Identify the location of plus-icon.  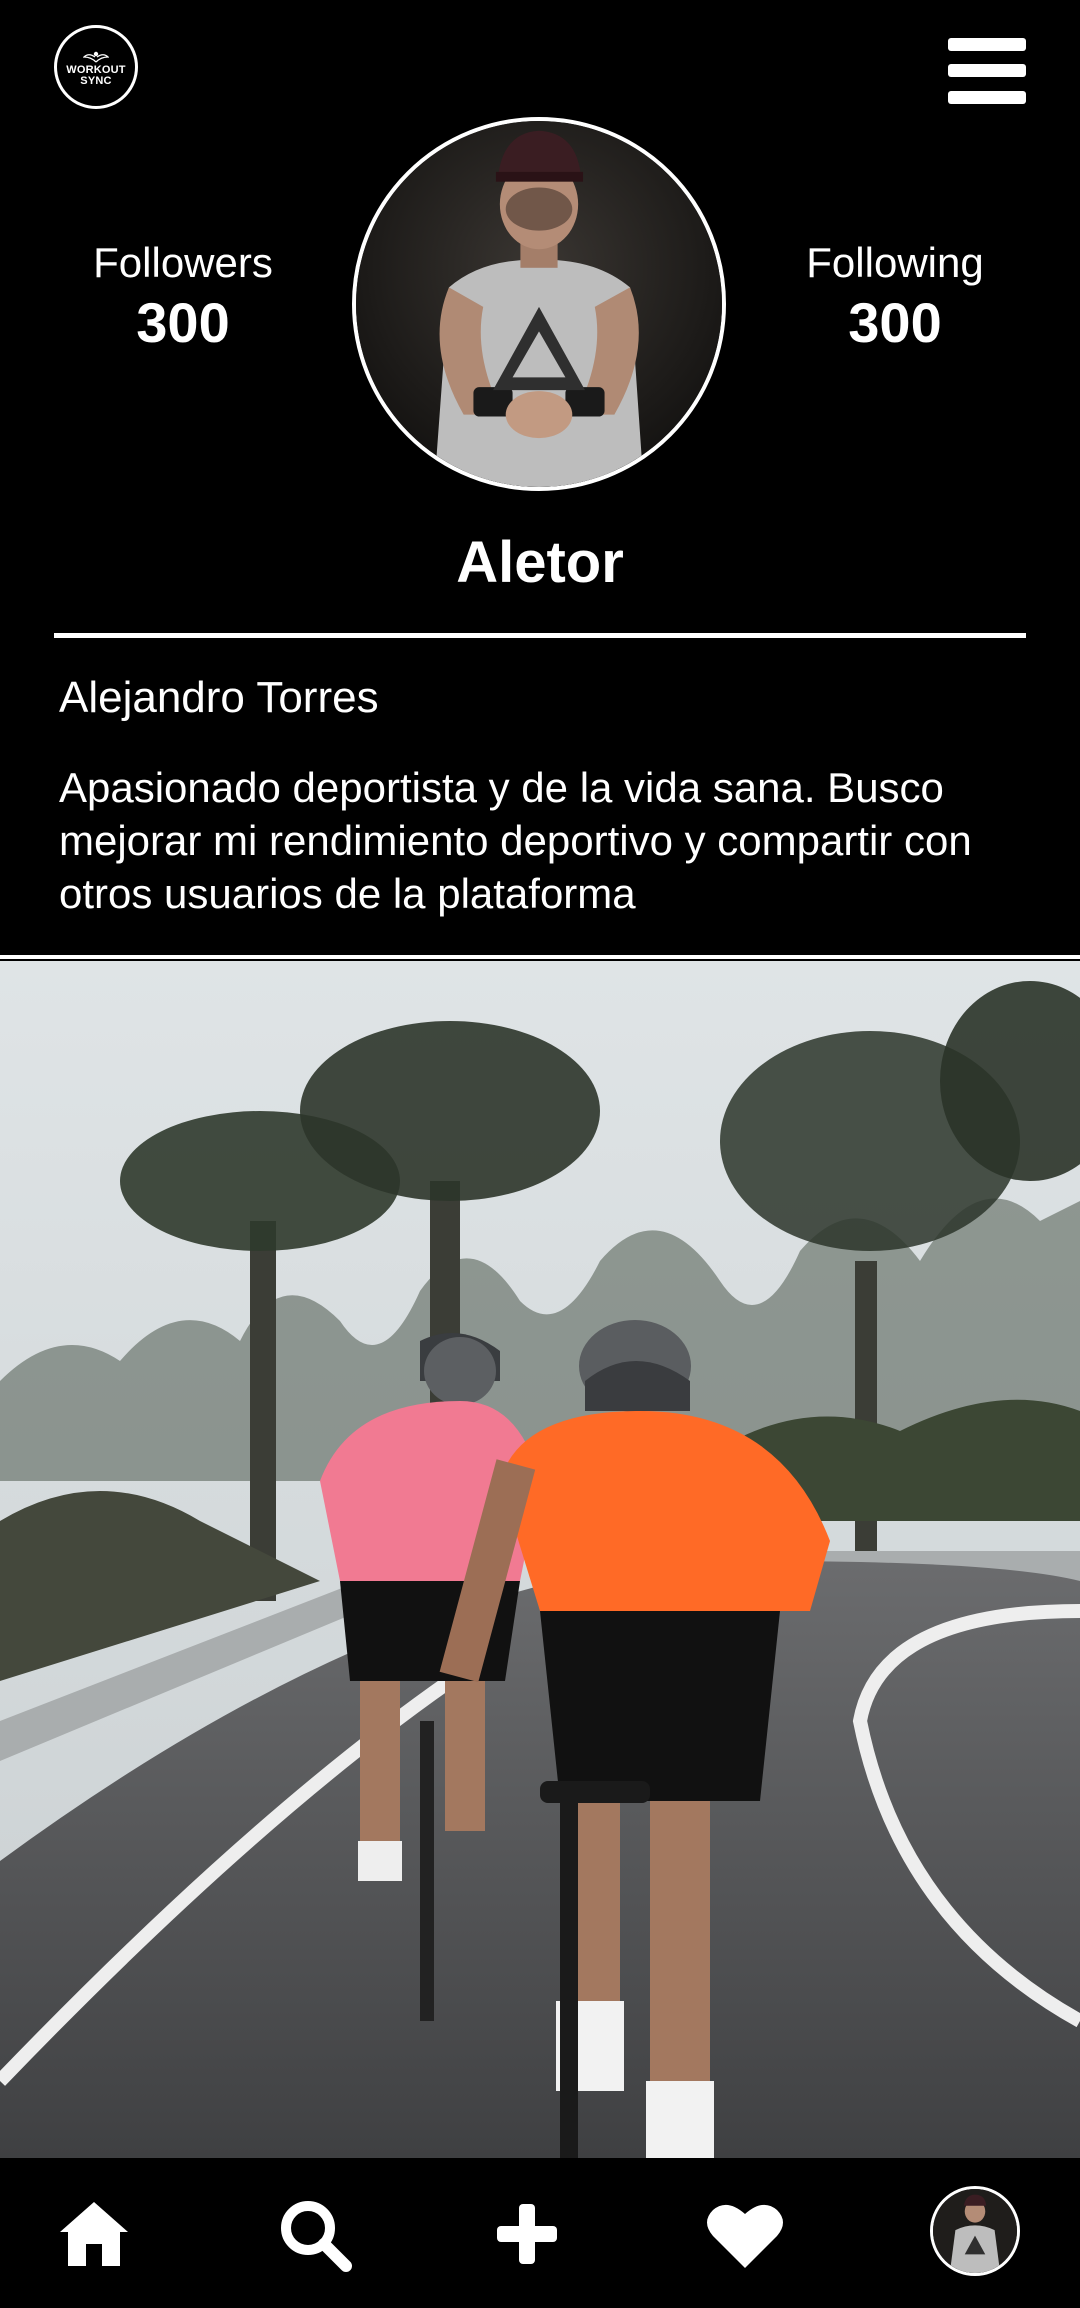
(527, 2234).